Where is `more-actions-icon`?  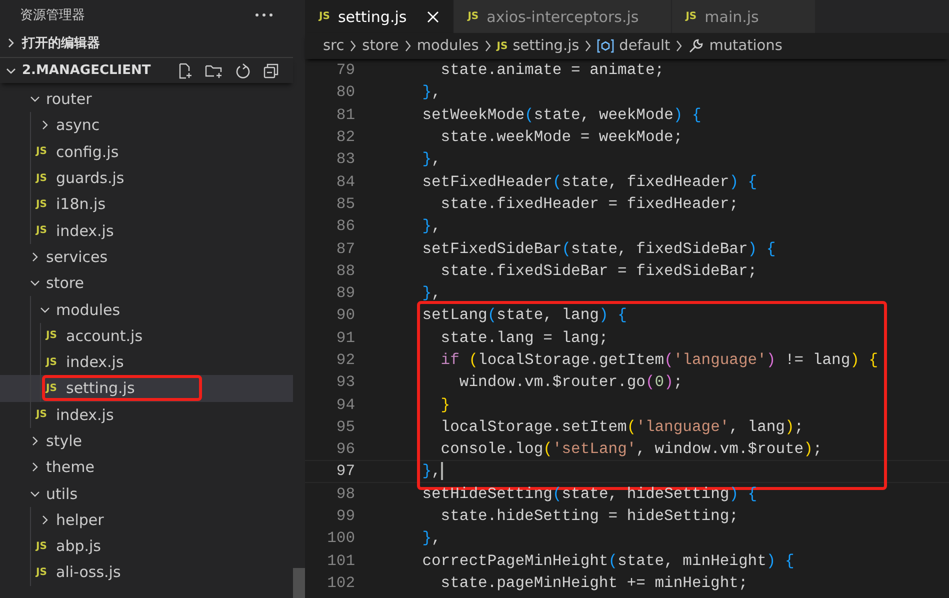 more-actions-icon is located at coordinates (264, 15).